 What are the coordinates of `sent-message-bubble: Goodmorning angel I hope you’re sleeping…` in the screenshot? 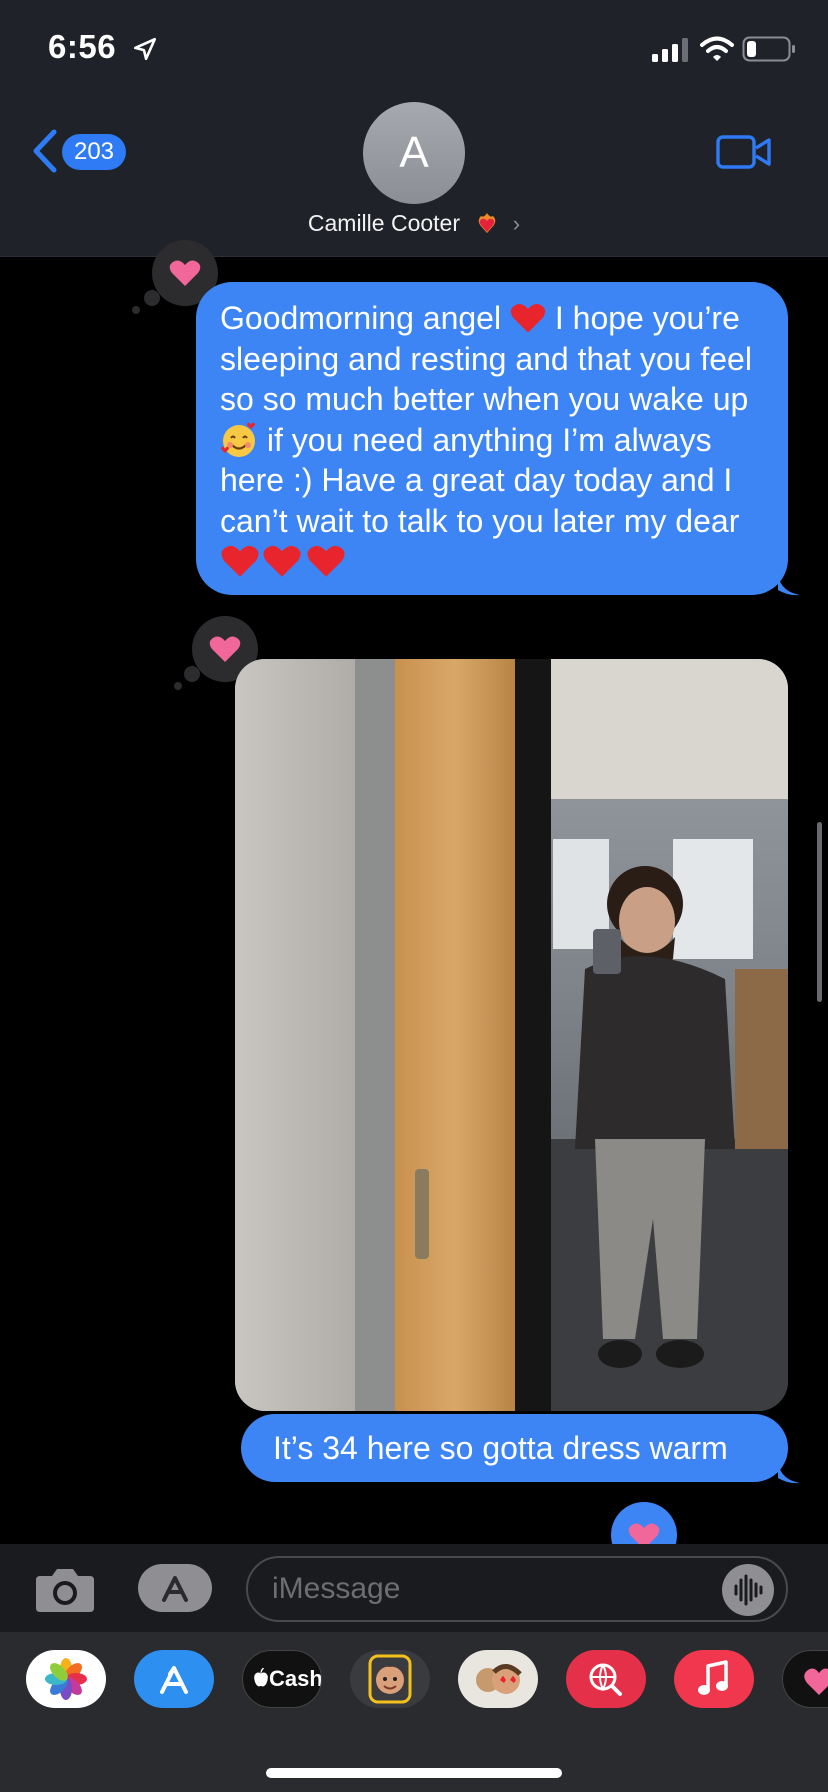 It's located at (492, 438).